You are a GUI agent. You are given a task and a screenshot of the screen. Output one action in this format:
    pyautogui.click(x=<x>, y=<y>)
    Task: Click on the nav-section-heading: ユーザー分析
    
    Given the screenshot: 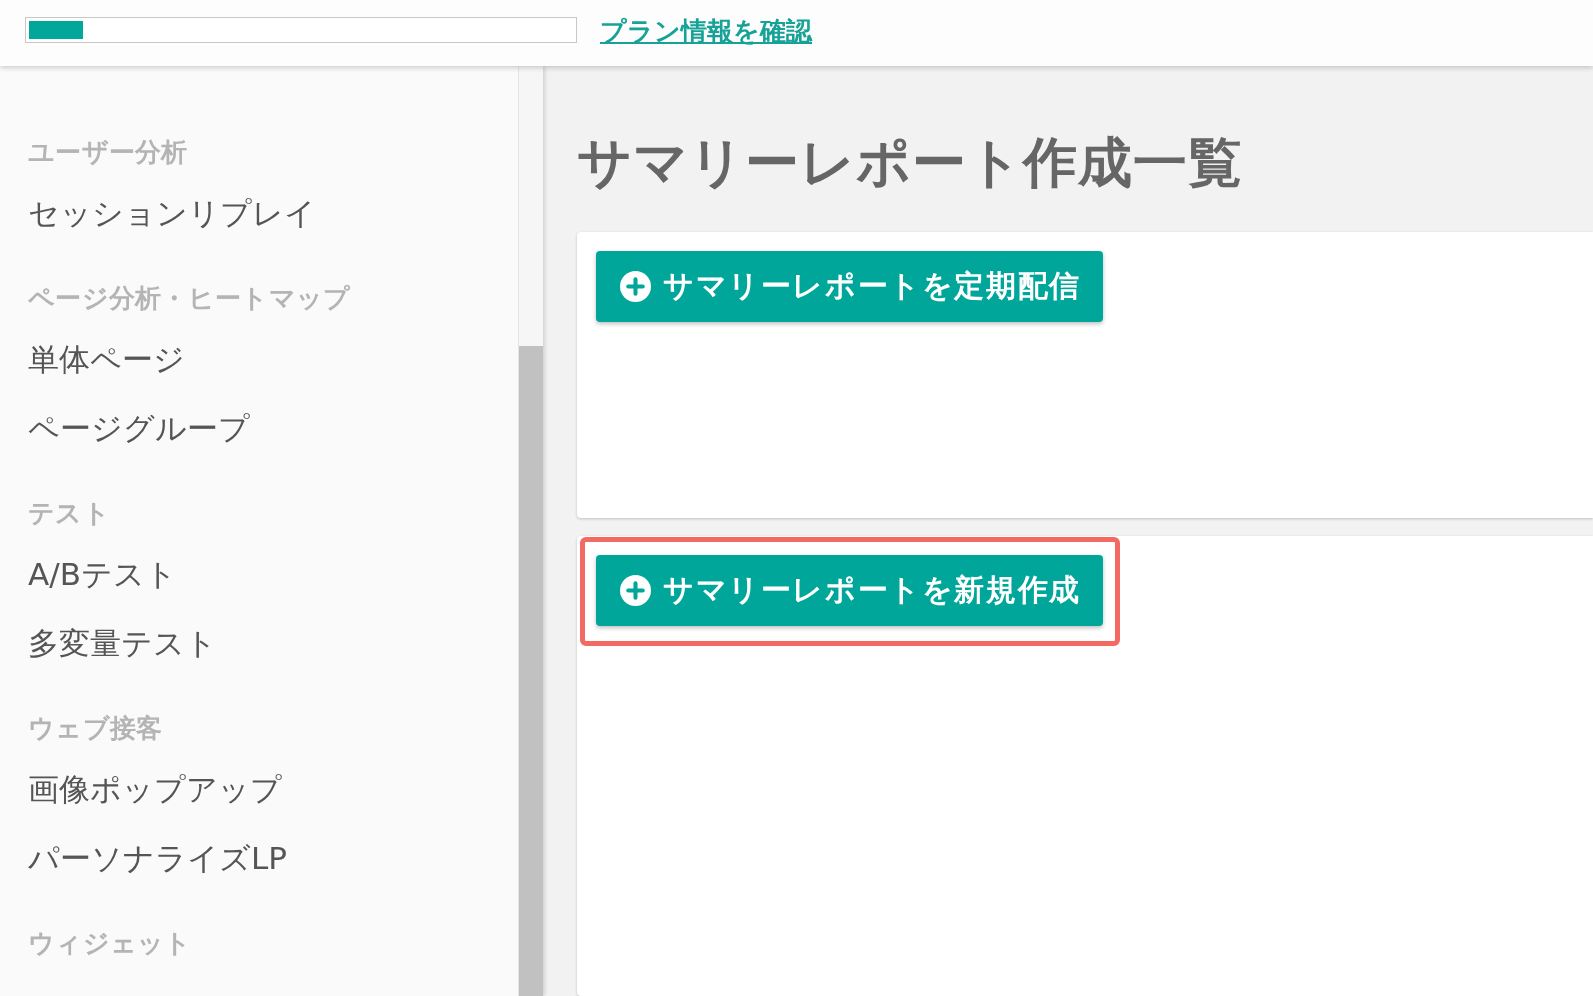 What is the action you would take?
    pyautogui.click(x=108, y=152)
    